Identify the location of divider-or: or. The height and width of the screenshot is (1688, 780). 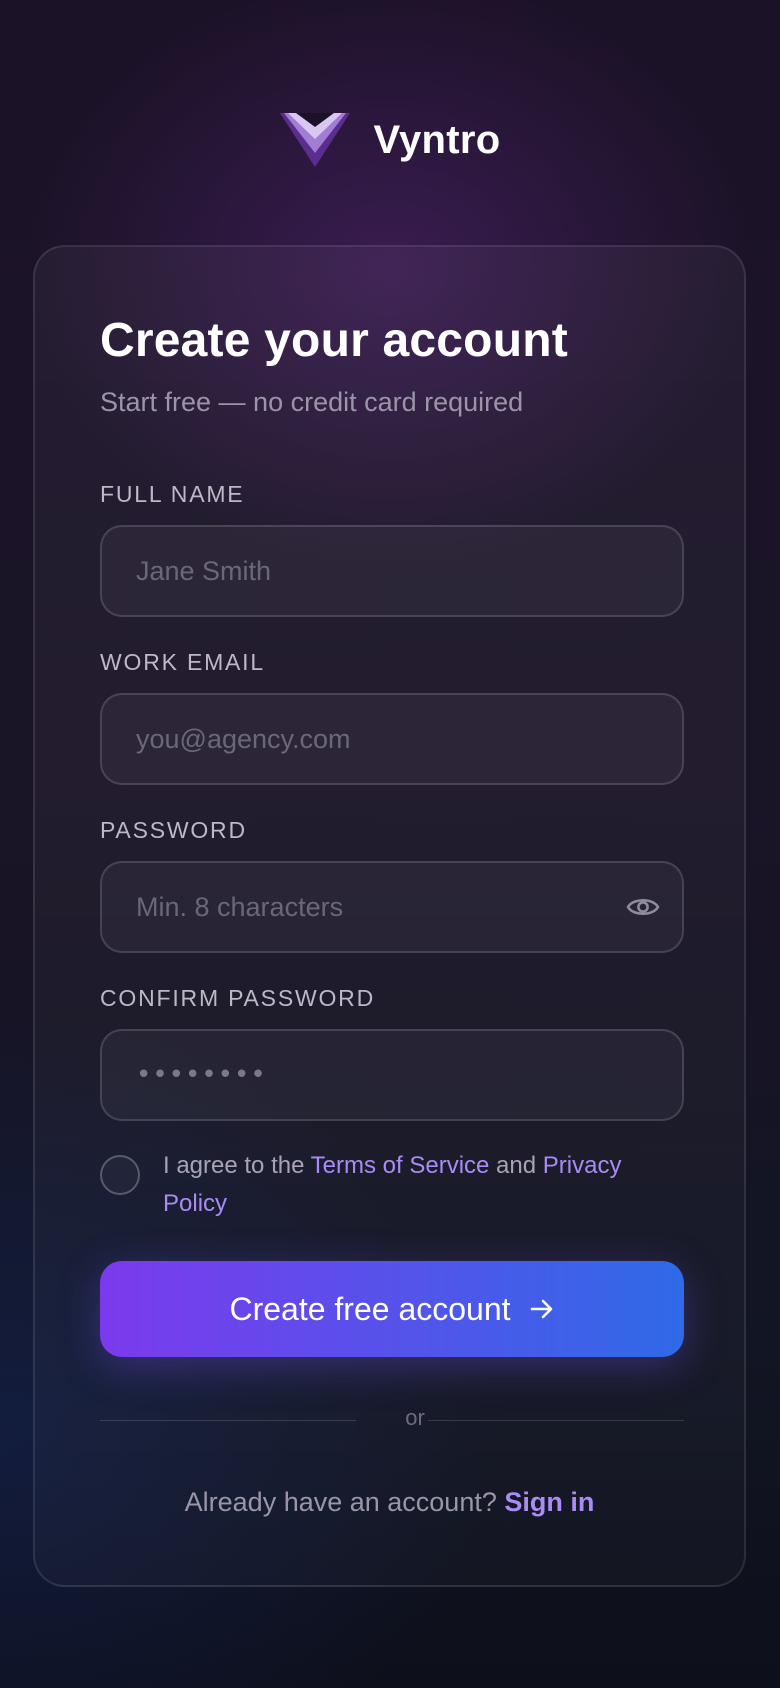
(415, 1417).